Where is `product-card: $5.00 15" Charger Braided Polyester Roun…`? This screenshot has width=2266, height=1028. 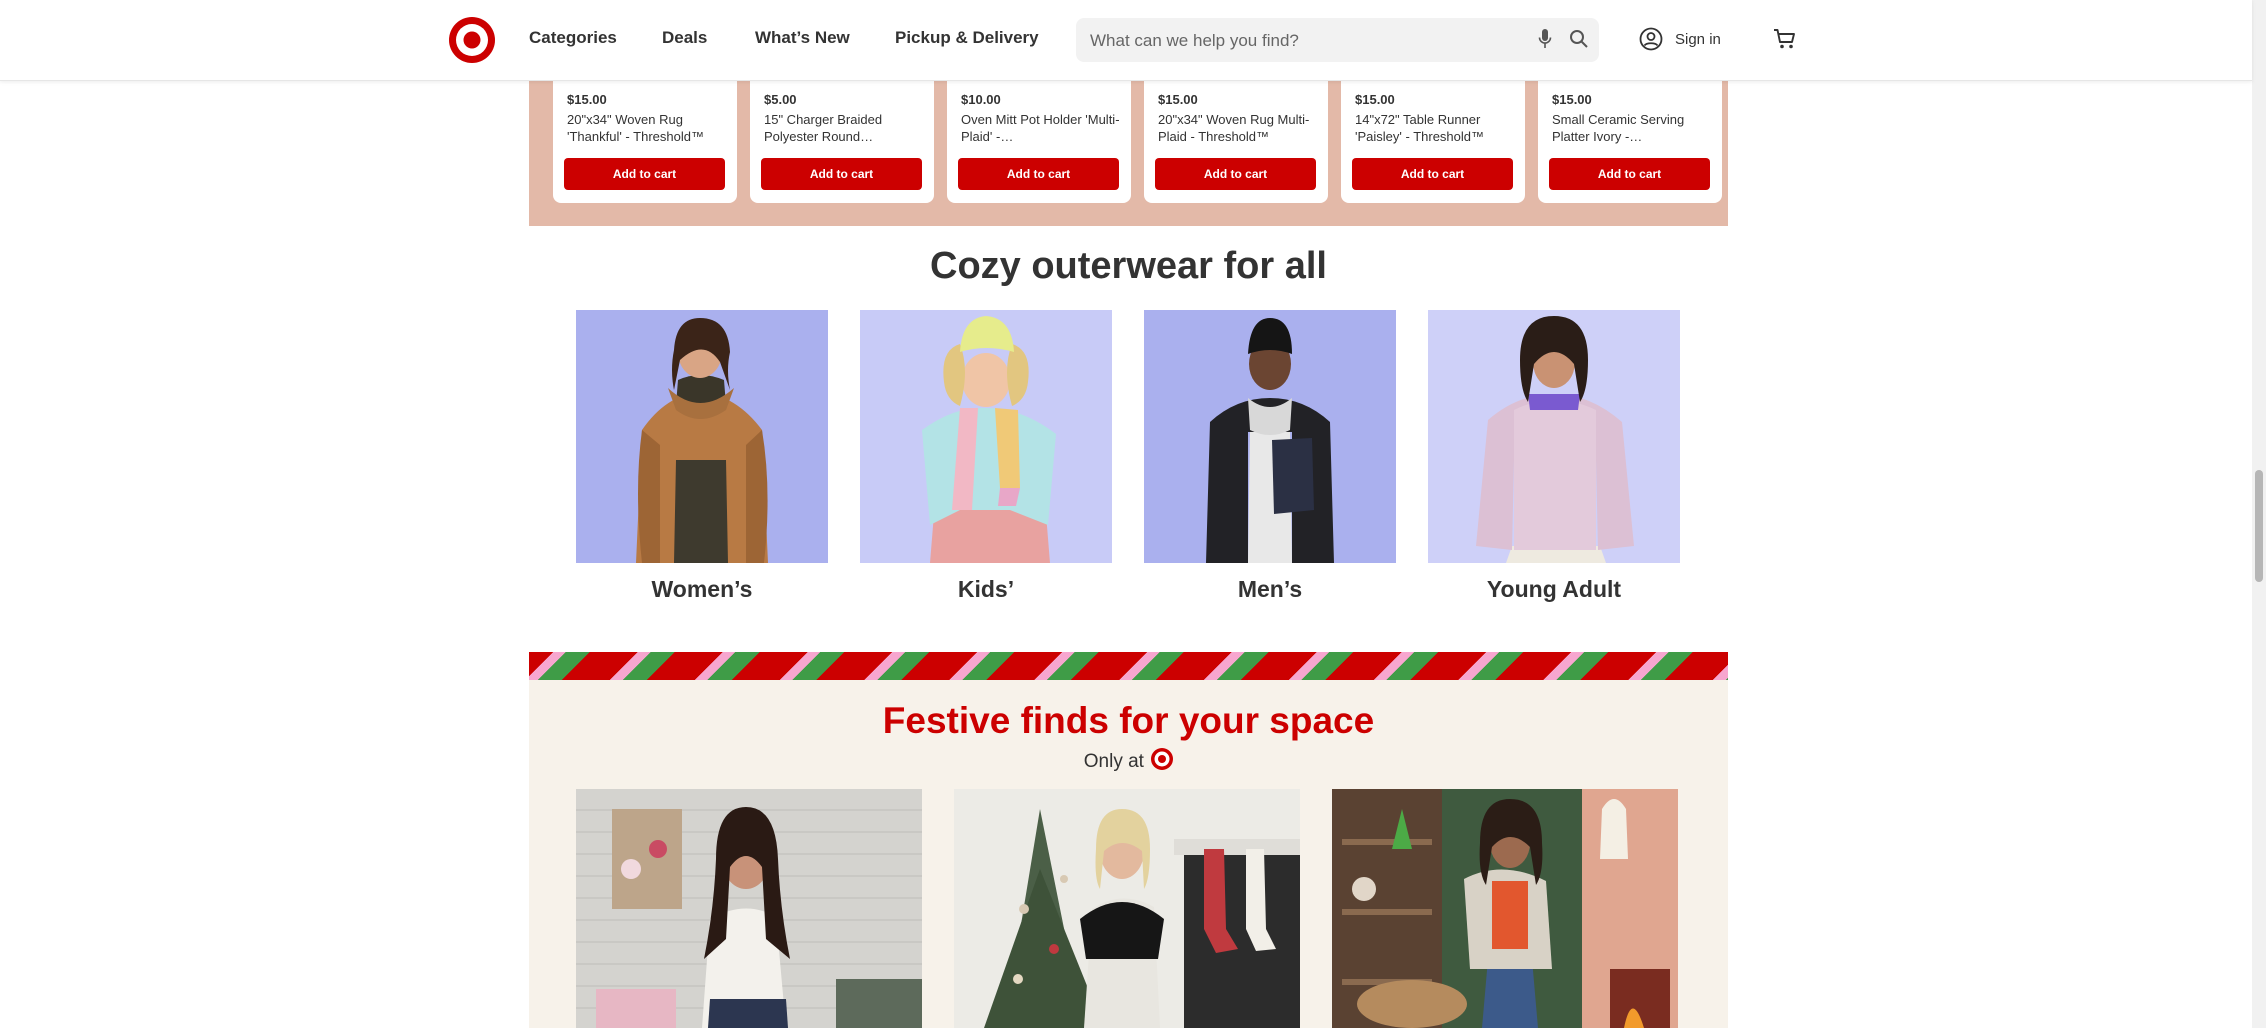
product-card: $5.00 15" Charger Braided Polyester Roun… is located at coordinates (842, 136).